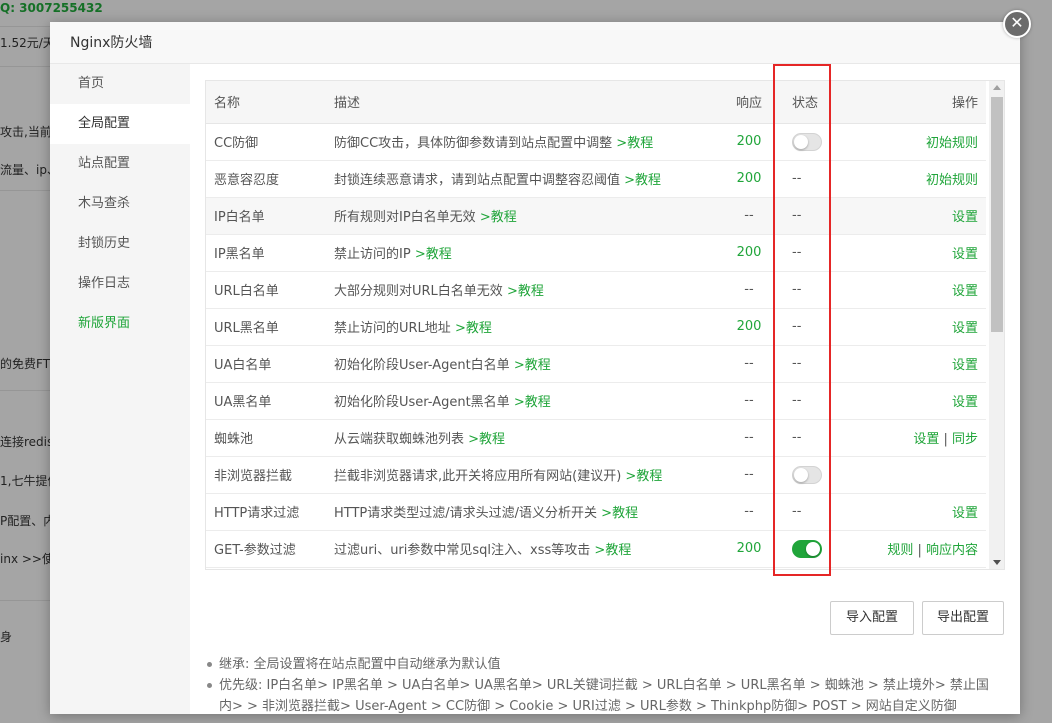  Describe the element at coordinates (120, 389) in the screenshot. I see `sidebar: 首页 全局配置 站点配置 木马查杀 封锁历史 操作日志 新版界面` at that location.